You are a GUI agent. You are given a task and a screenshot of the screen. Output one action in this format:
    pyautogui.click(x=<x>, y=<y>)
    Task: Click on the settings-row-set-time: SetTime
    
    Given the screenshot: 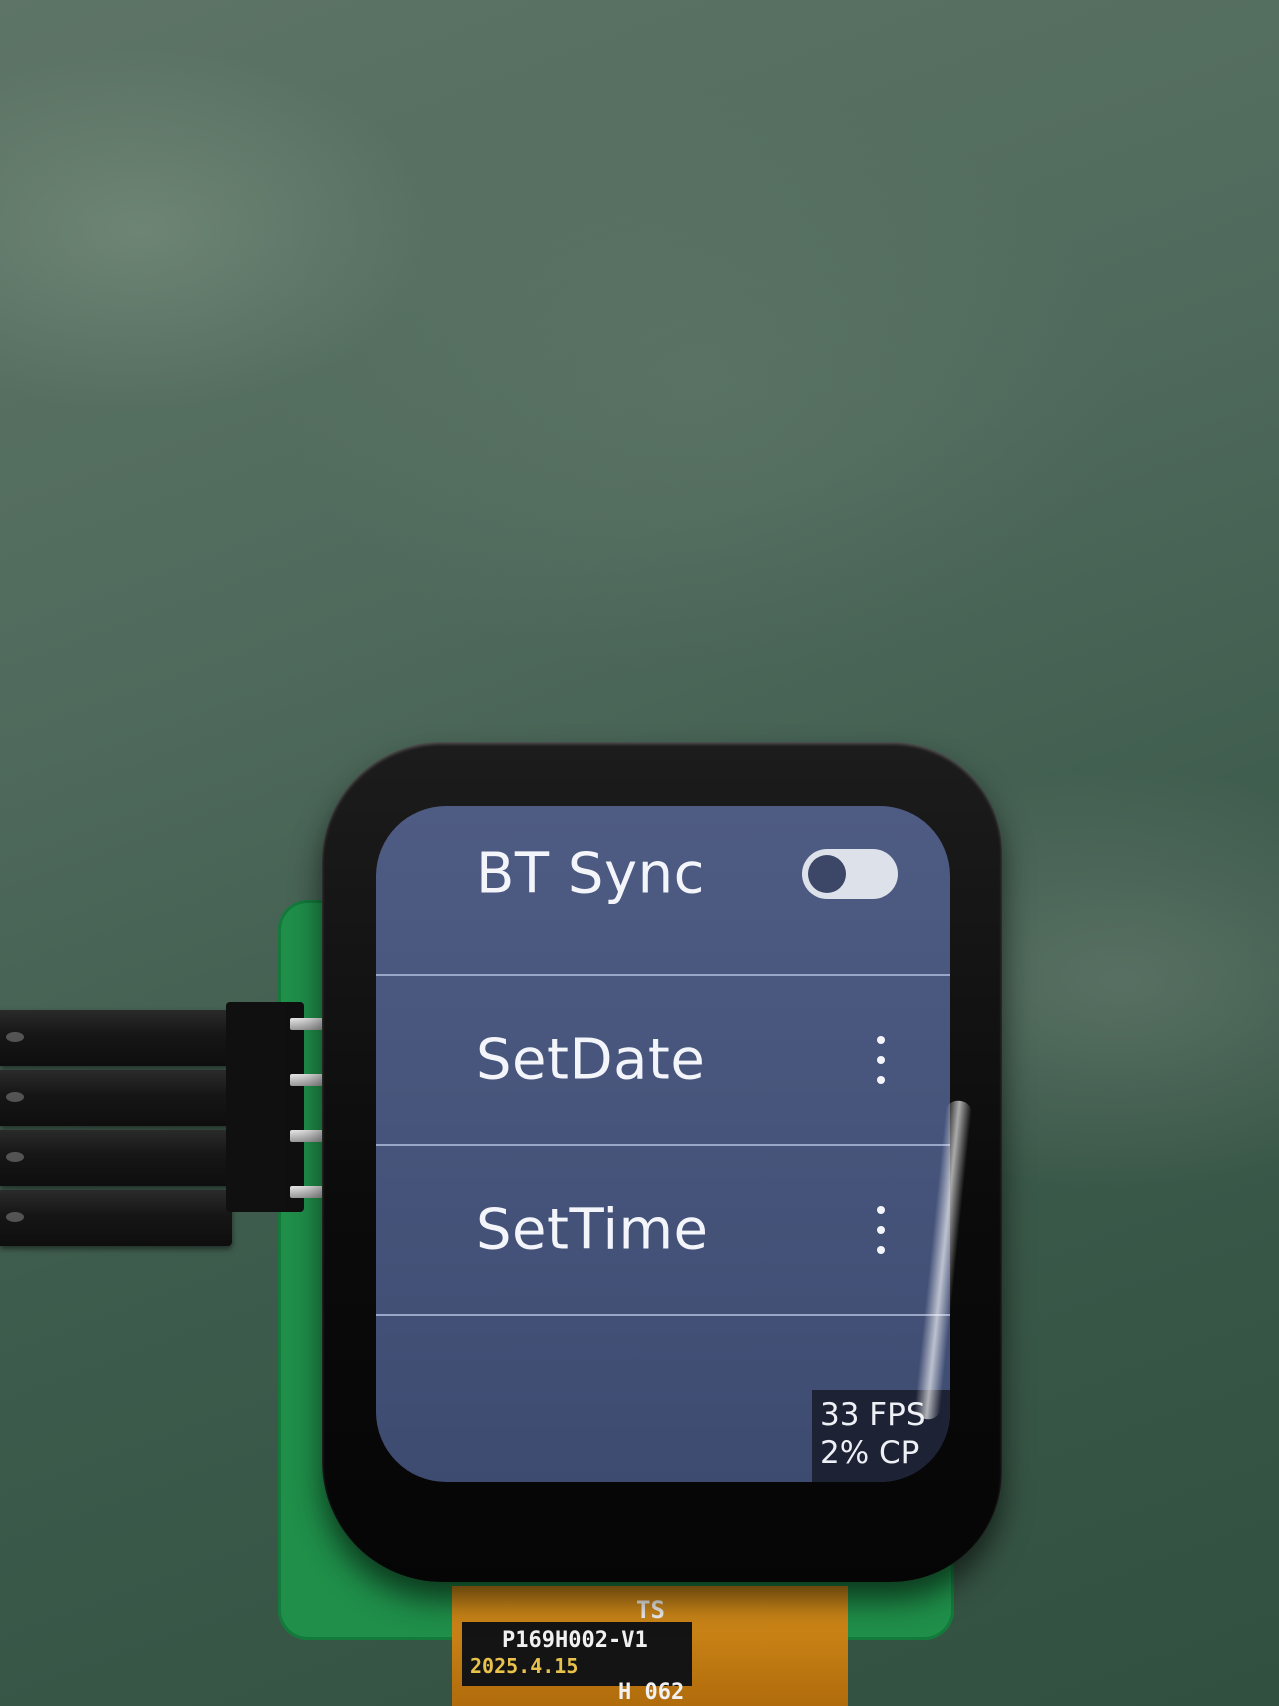 What is the action you would take?
    pyautogui.click(x=663, y=1231)
    